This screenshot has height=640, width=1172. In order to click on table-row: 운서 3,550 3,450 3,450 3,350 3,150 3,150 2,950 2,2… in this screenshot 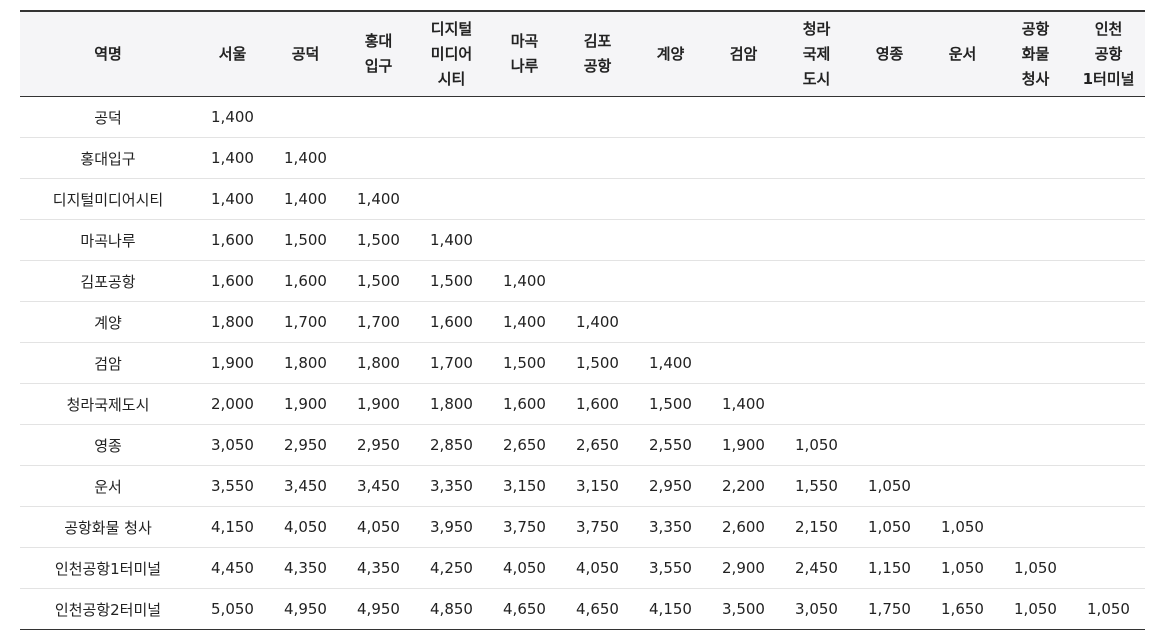, I will do `click(582, 486)`.